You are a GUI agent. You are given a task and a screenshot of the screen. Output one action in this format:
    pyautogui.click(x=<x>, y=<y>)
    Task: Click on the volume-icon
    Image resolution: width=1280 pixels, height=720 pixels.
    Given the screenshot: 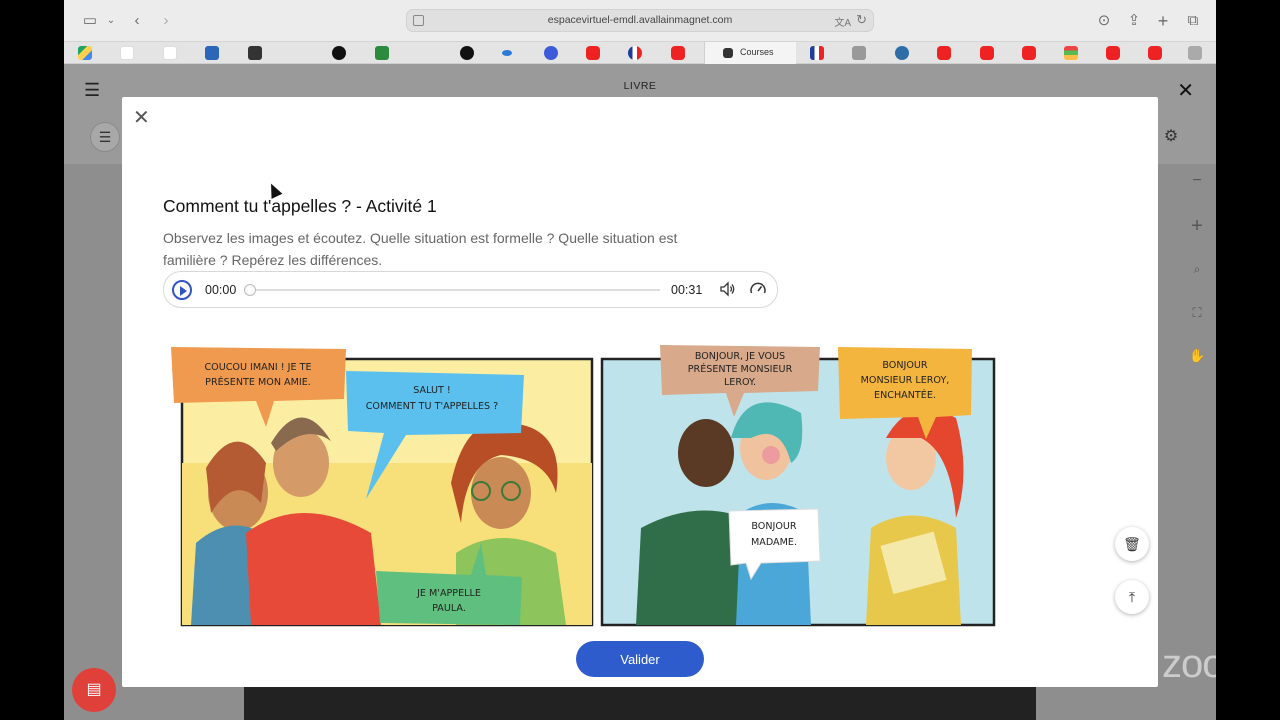 What is the action you would take?
    pyautogui.click(x=729, y=290)
    